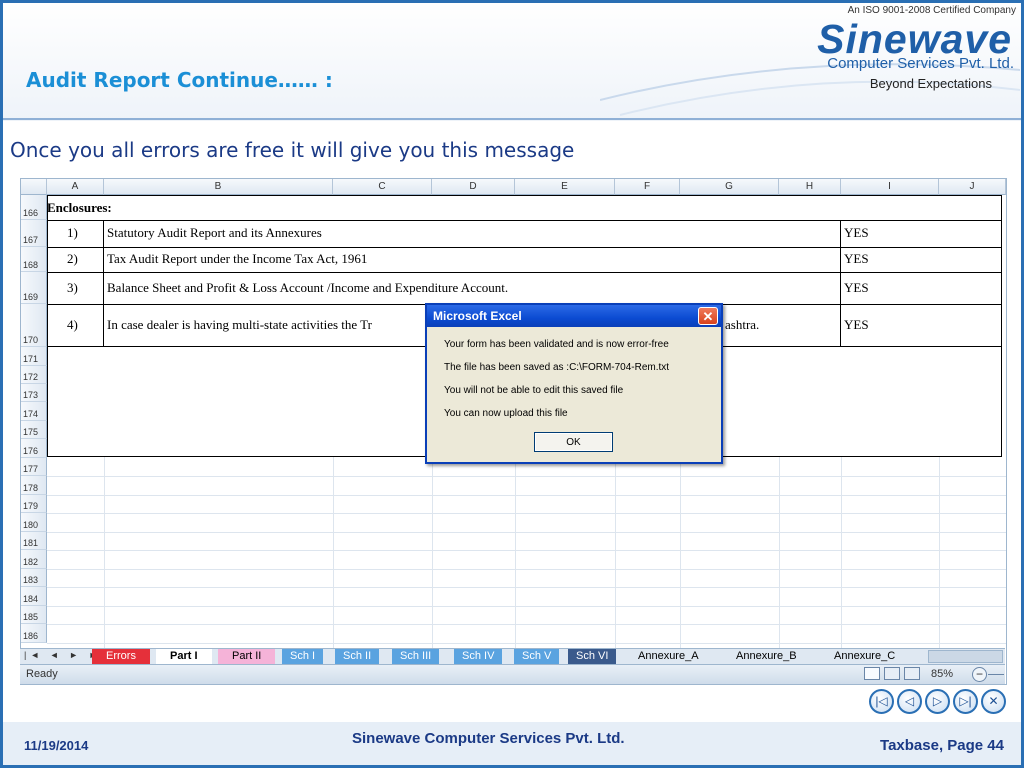 The image size is (1024, 768). I want to click on row-header-172: 172, so click(34, 375).